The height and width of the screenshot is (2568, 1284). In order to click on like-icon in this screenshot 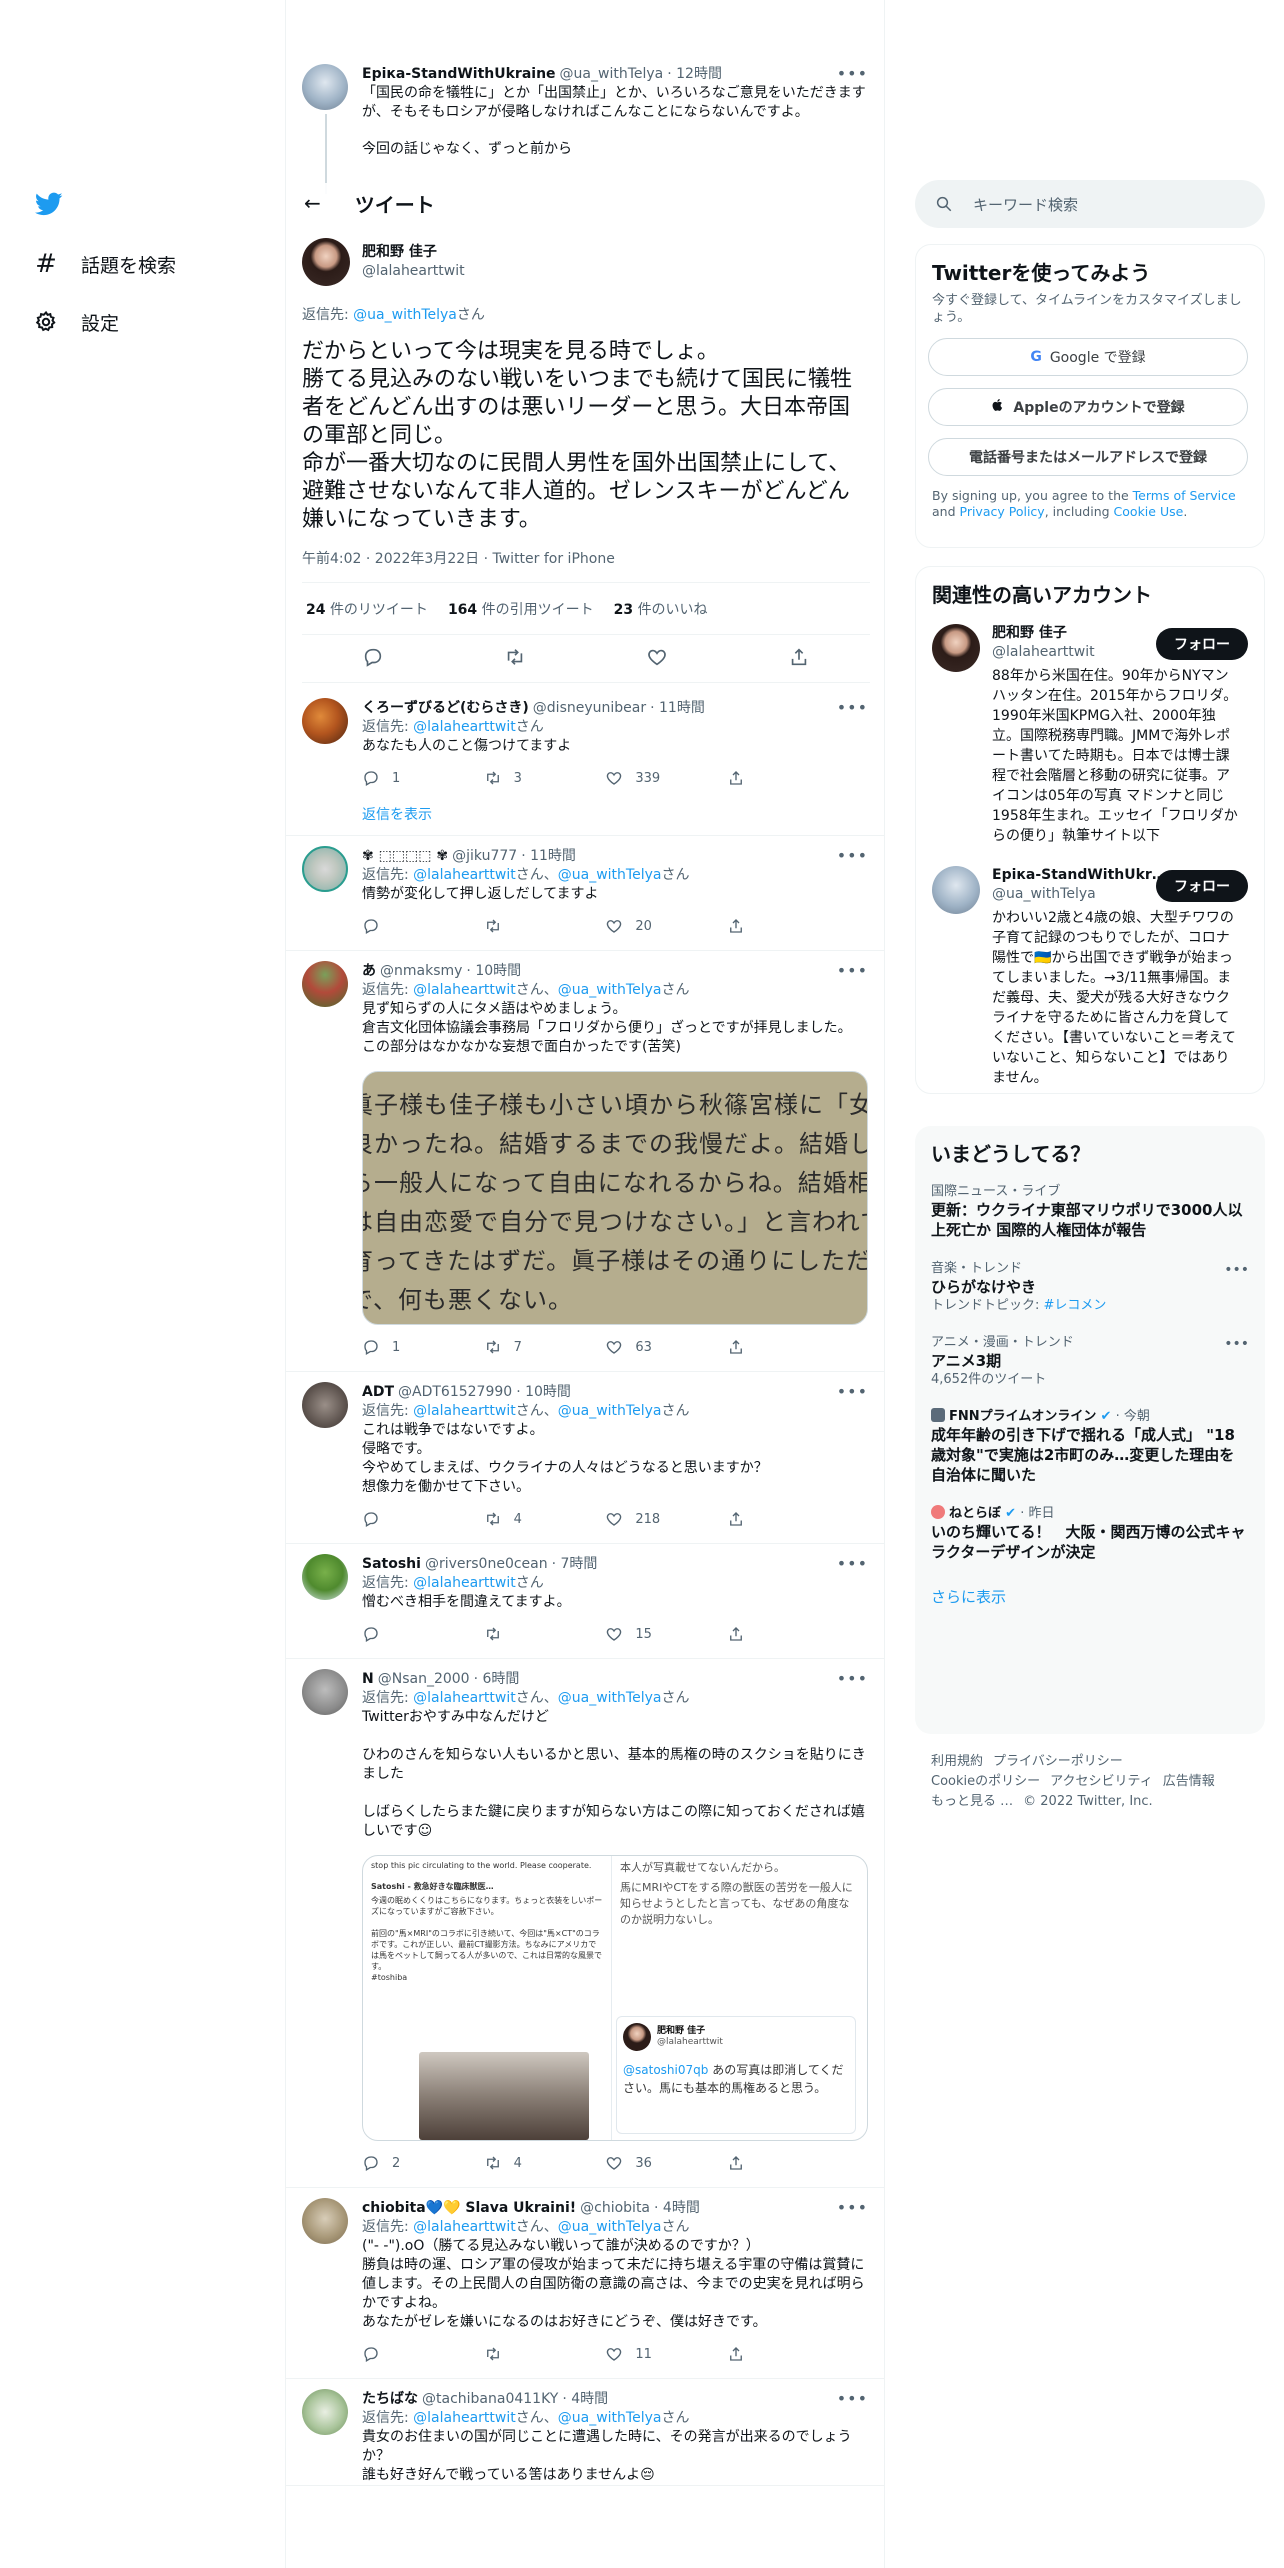, I will do `click(657, 659)`.